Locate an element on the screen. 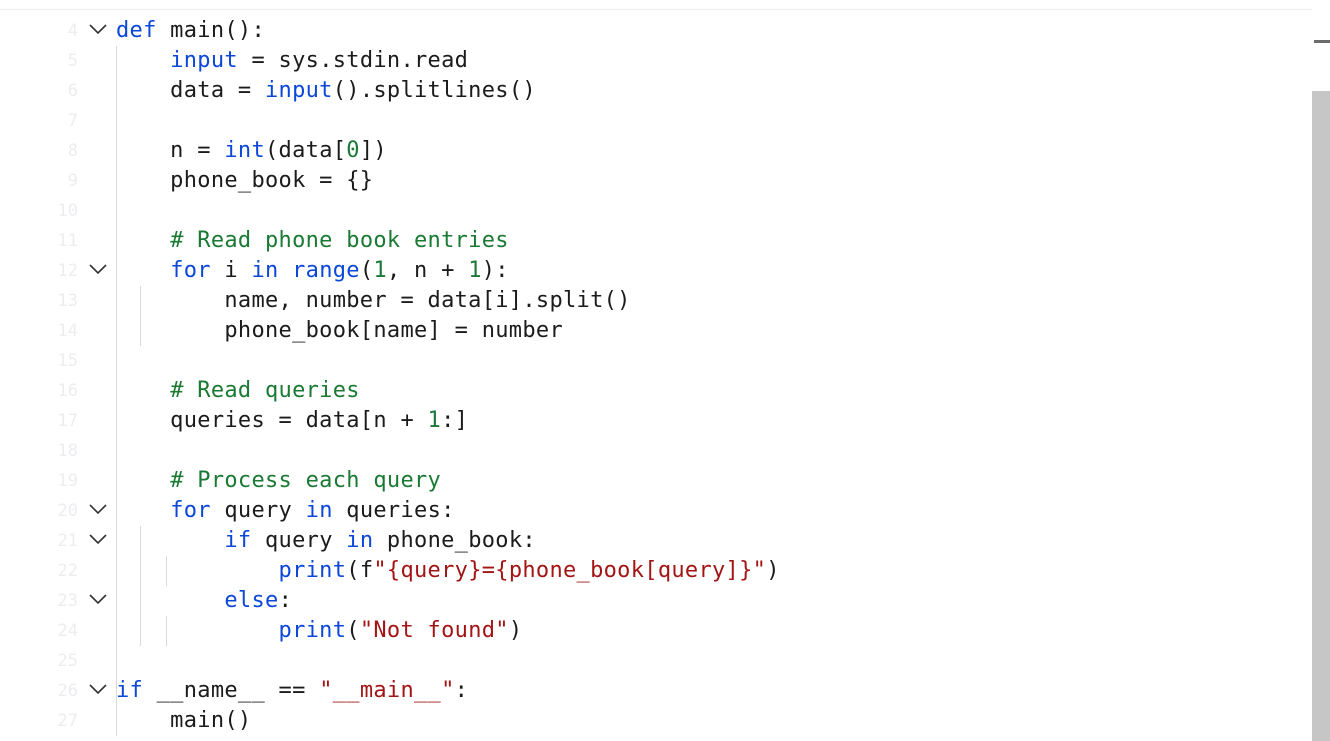 This screenshot has height=741, width=1330. code-token: (f is located at coordinates (360, 570).